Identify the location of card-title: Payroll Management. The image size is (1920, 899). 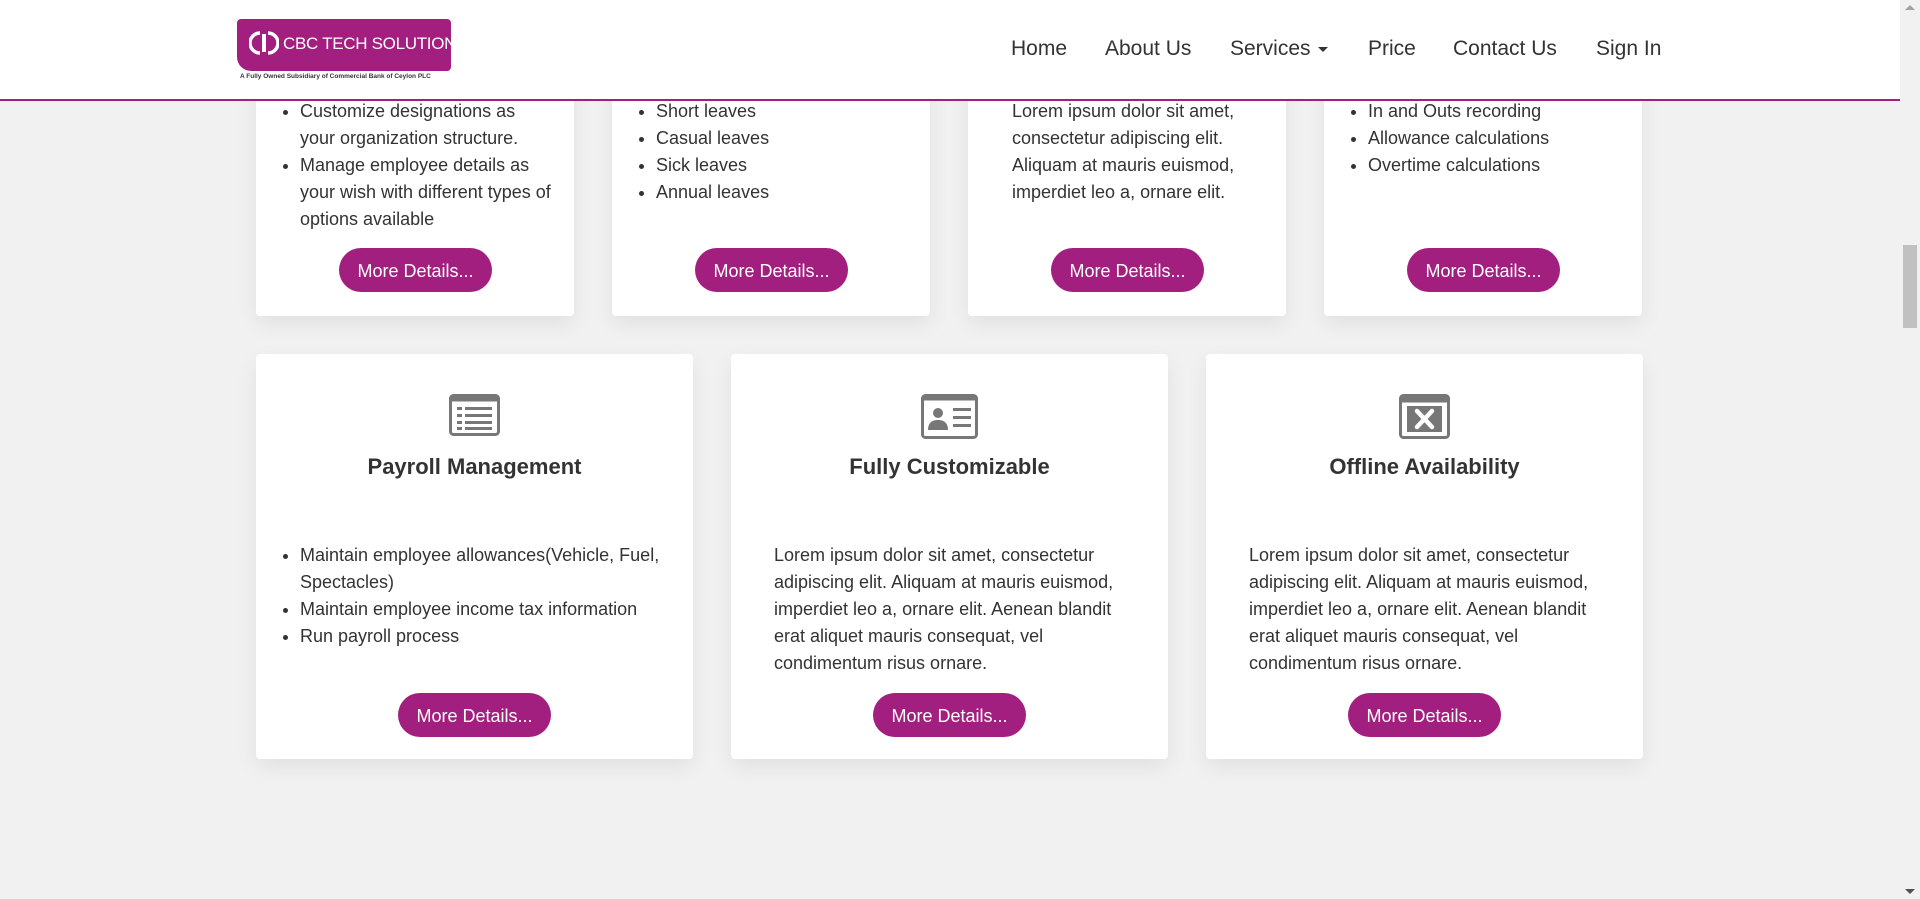
(474, 466).